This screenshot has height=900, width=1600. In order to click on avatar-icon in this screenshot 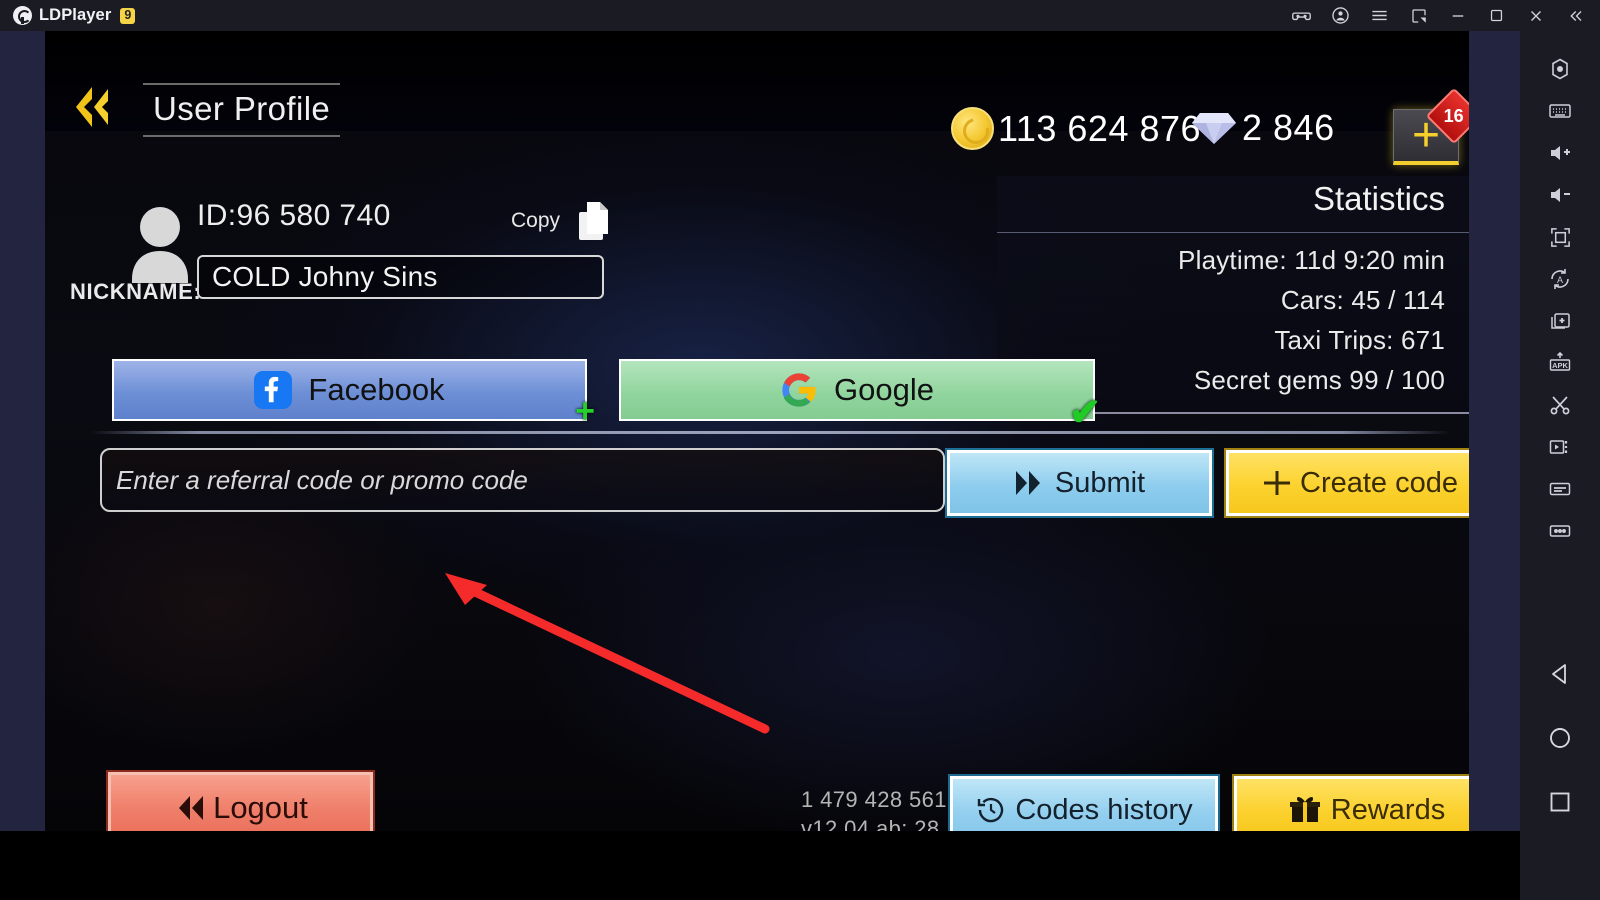, I will do `click(160, 245)`.